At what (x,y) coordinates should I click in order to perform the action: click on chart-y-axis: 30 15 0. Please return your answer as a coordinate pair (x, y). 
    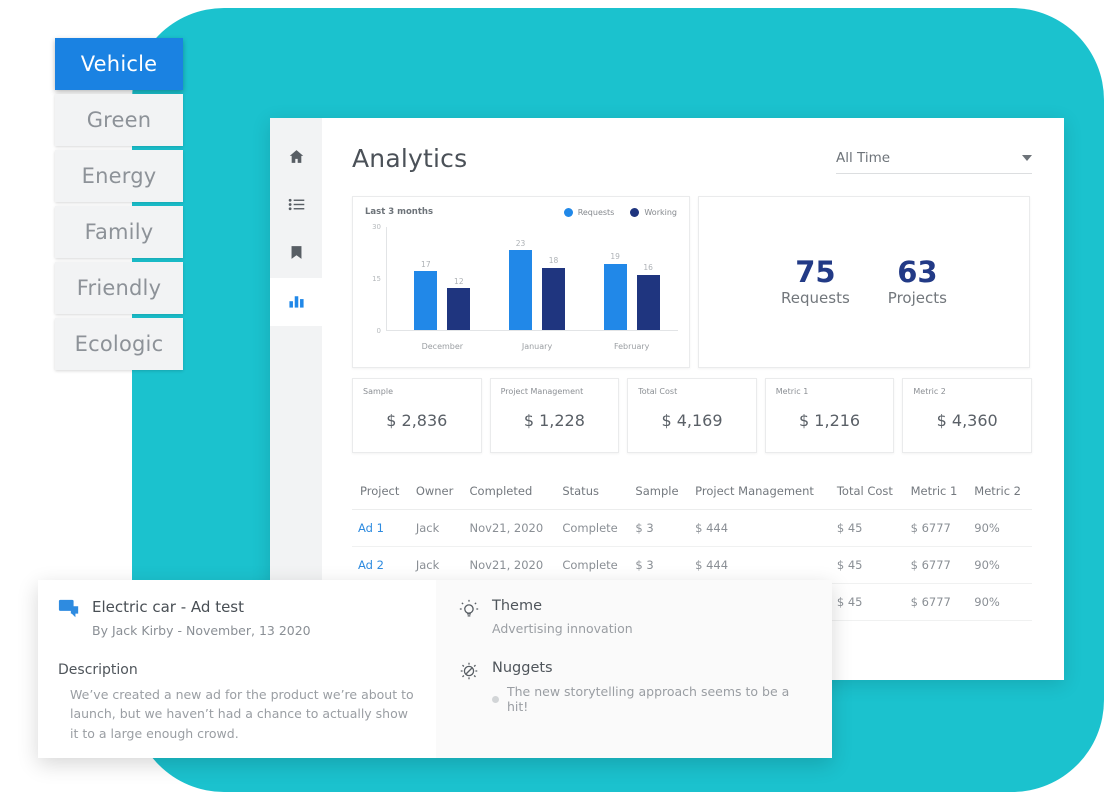
    Looking at the image, I should click on (375, 279).